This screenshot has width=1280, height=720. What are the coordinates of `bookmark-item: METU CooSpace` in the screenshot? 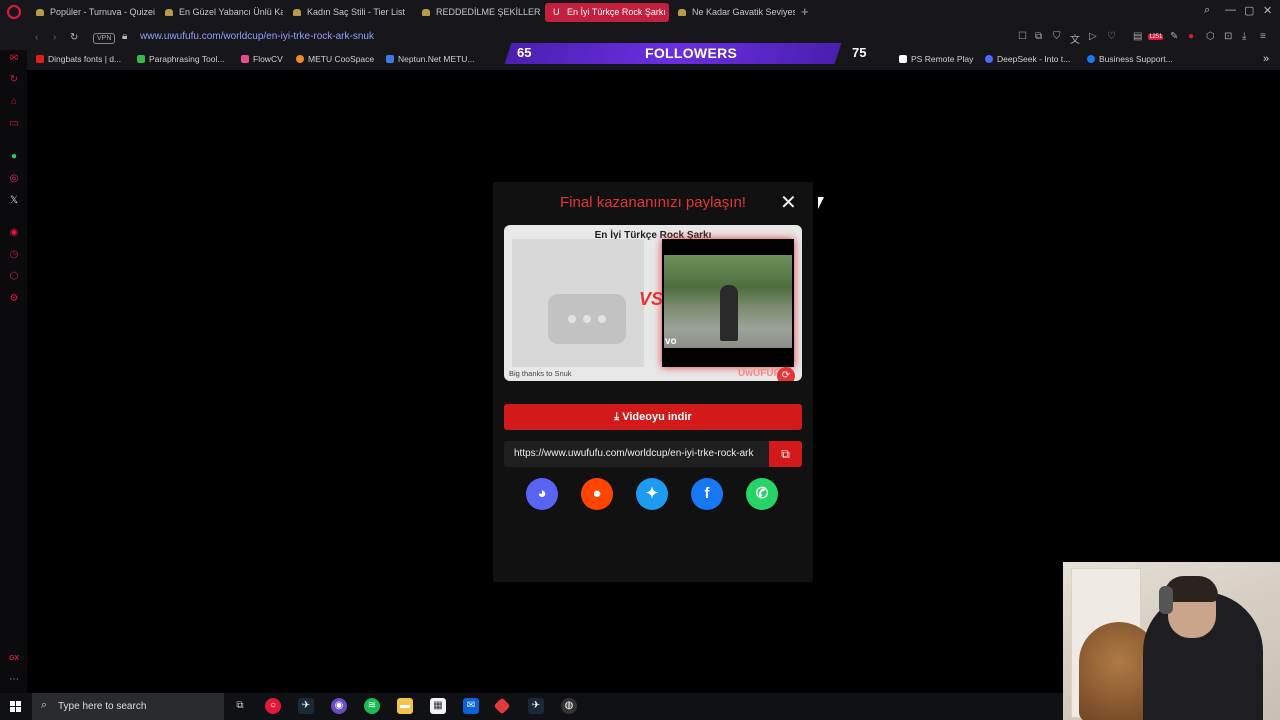 It's located at (335, 59).